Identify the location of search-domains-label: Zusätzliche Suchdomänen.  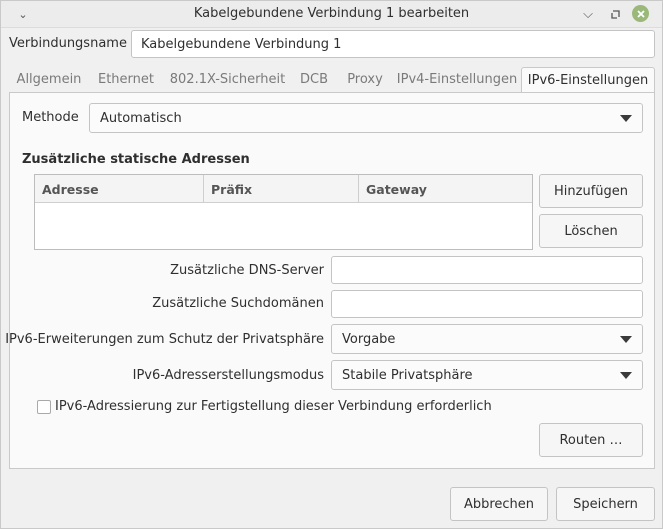
(238, 303).